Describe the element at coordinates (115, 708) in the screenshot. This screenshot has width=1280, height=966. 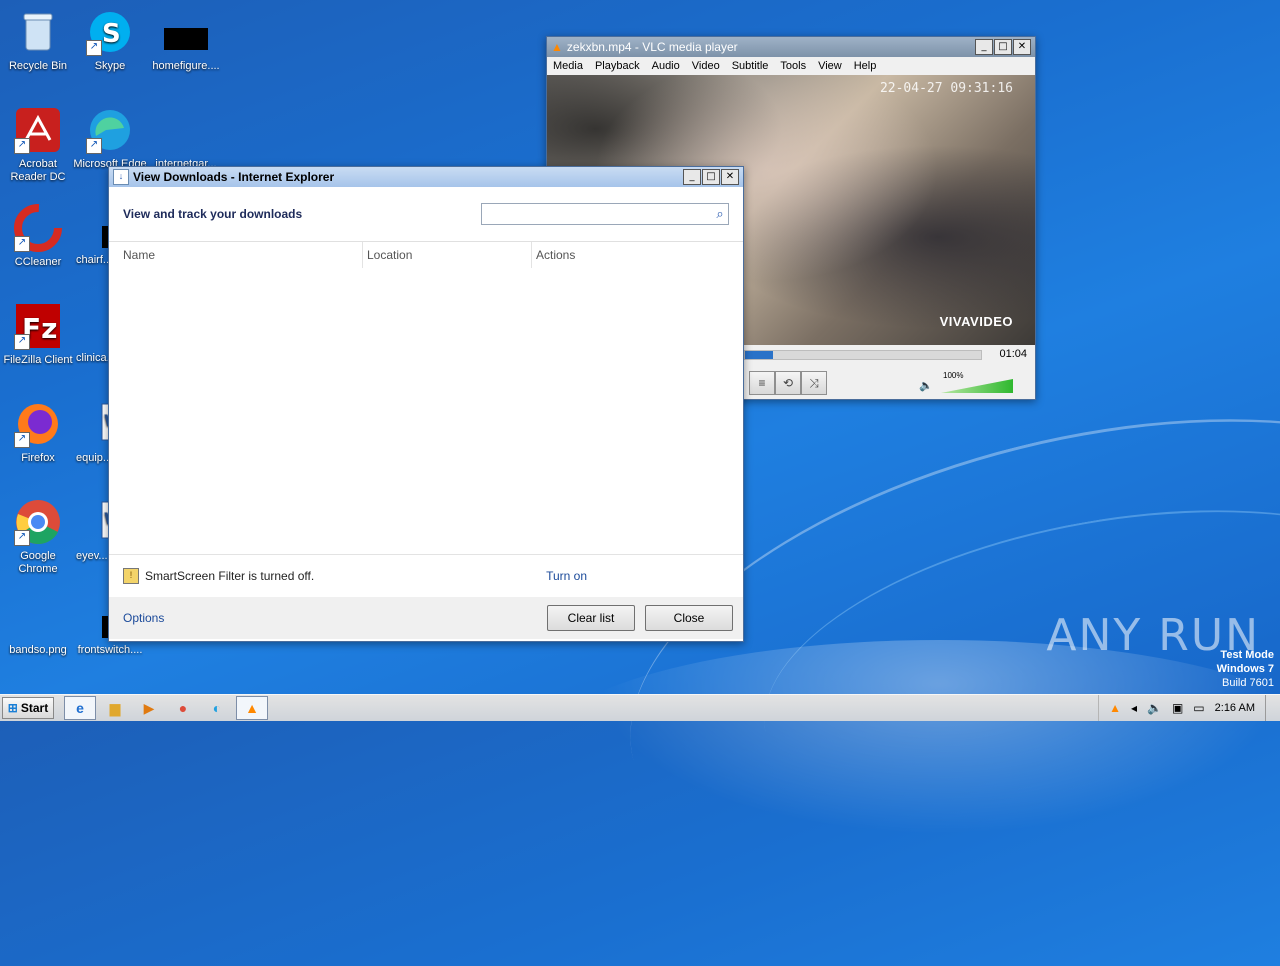
I see `taskbar-explorer: ▆` at that location.